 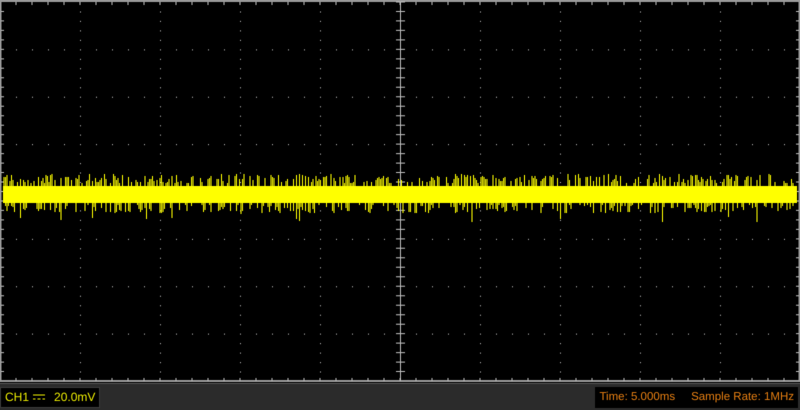 I want to click on sample-rate: Sample Rate: 1MHz, so click(x=742, y=397).